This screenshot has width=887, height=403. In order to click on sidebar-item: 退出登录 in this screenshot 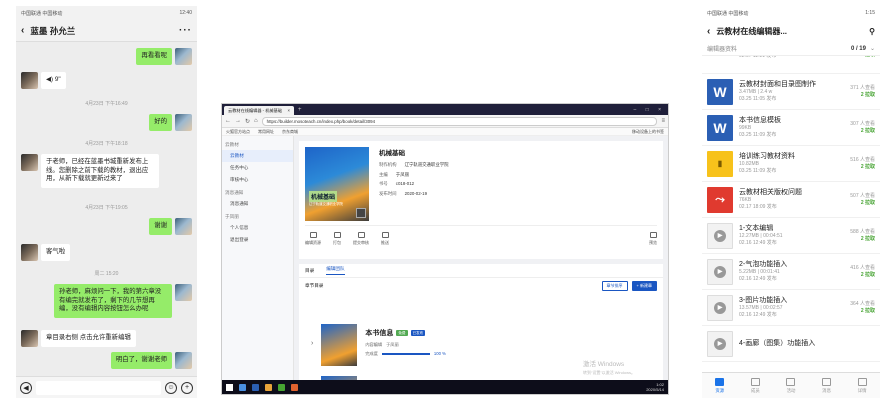, I will do `click(257, 240)`.